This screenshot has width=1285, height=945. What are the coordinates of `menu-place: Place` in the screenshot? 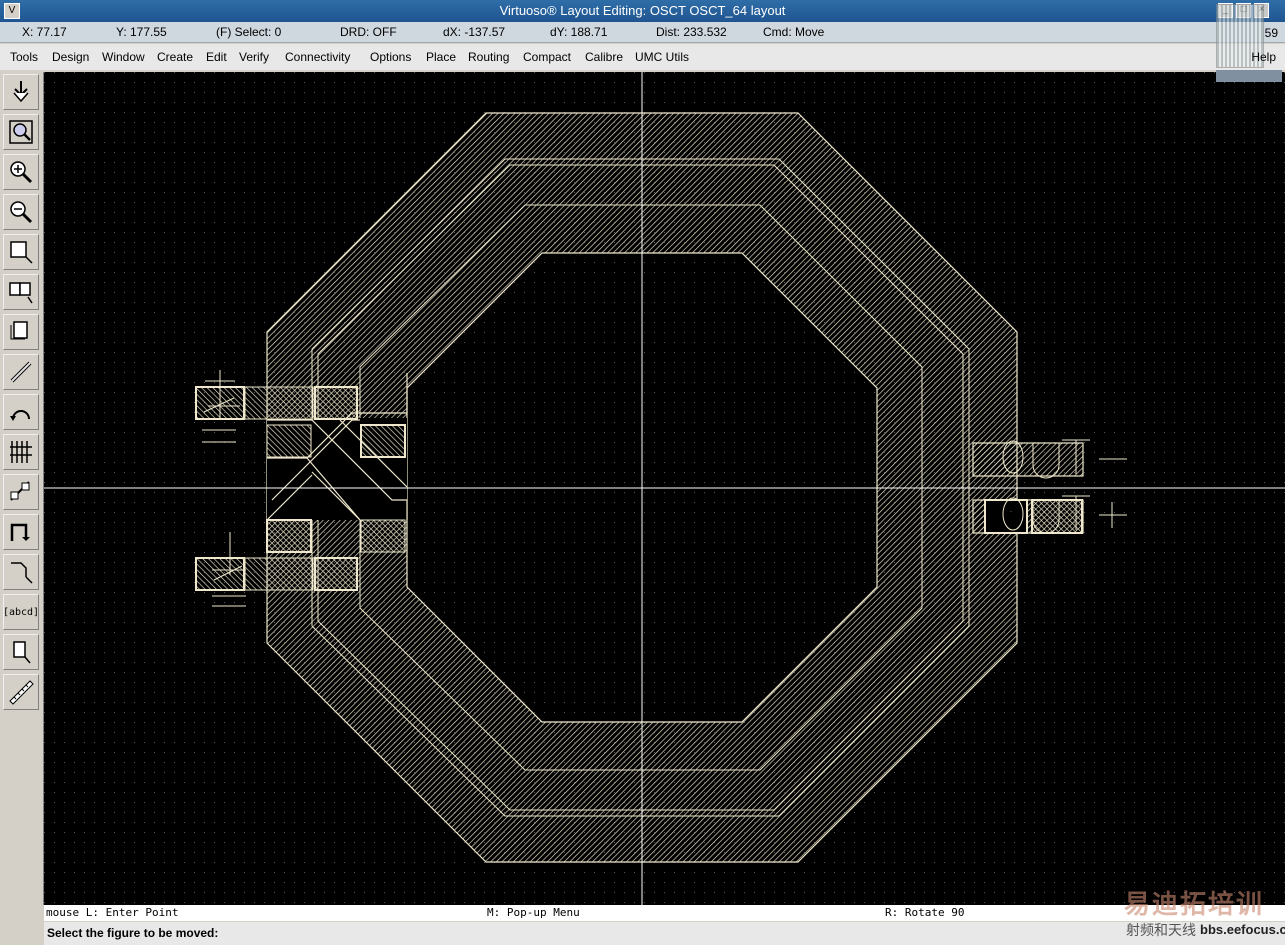 It's located at (441, 57).